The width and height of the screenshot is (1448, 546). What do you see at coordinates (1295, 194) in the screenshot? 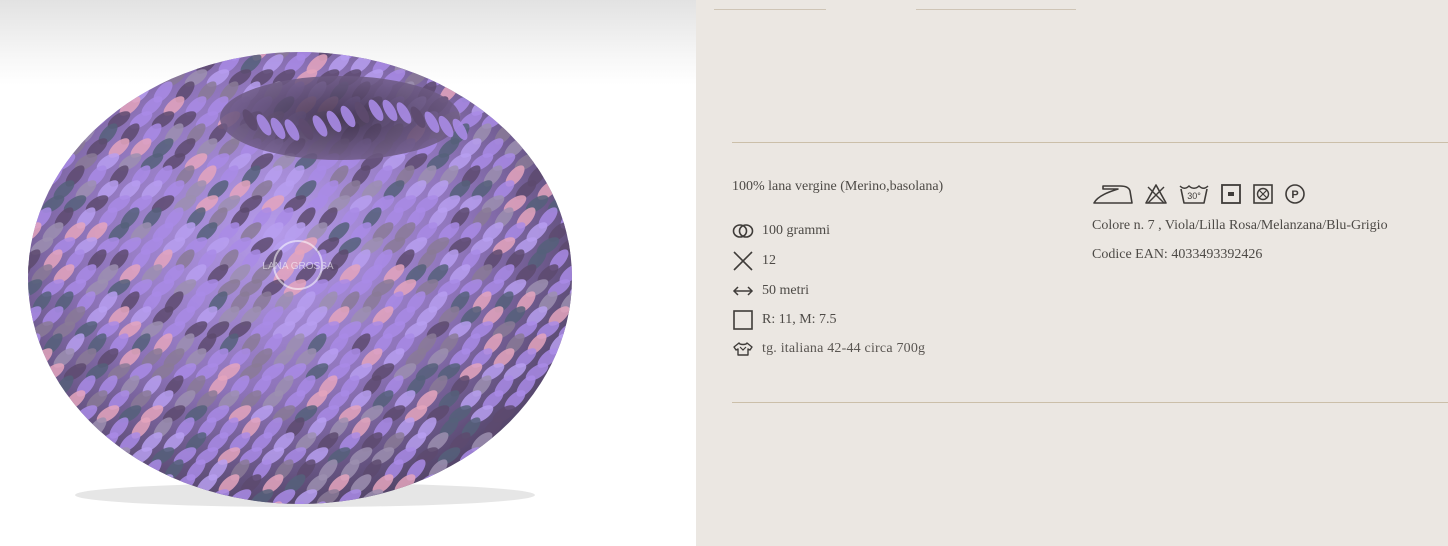
I see `professional-clean-p-icon: P` at bounding box center [1295, 194].